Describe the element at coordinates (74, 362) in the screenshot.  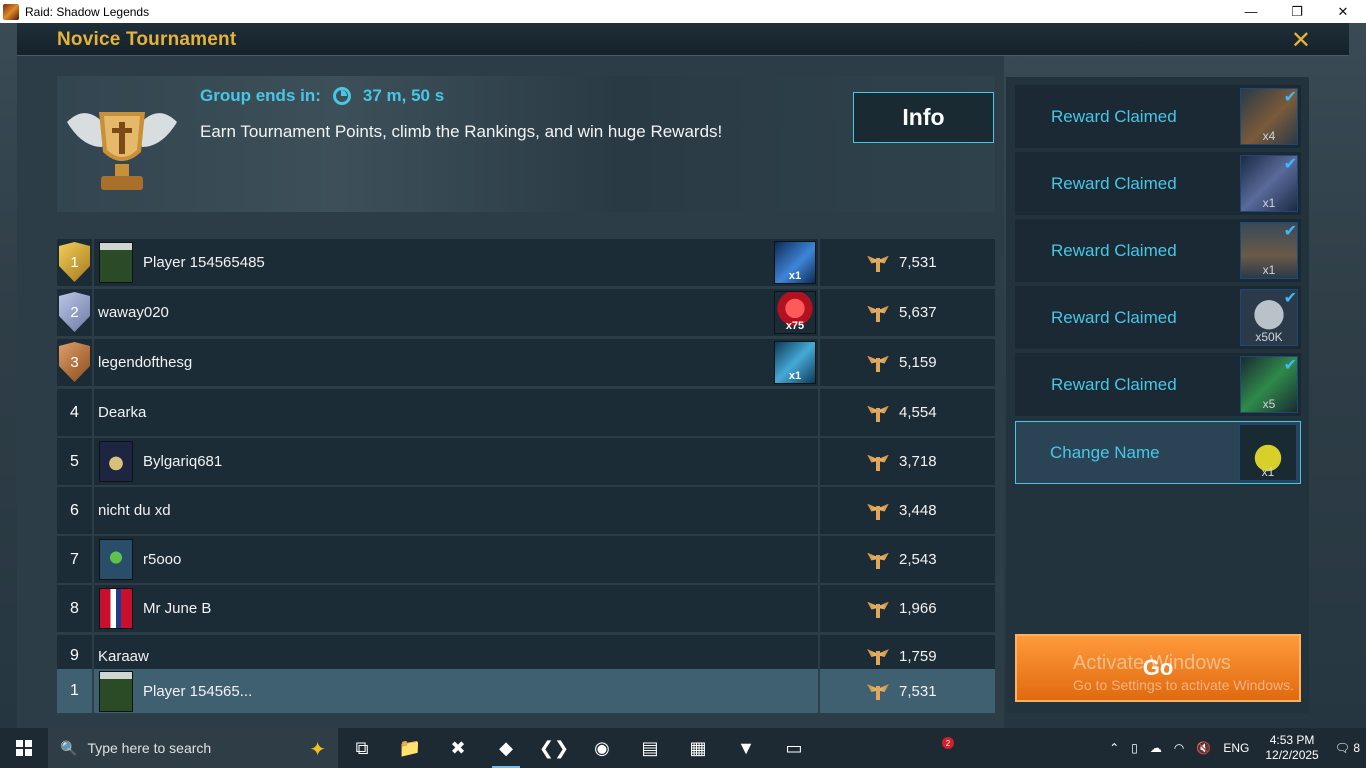
I see `bronze-shield-icon: 3` at that location.